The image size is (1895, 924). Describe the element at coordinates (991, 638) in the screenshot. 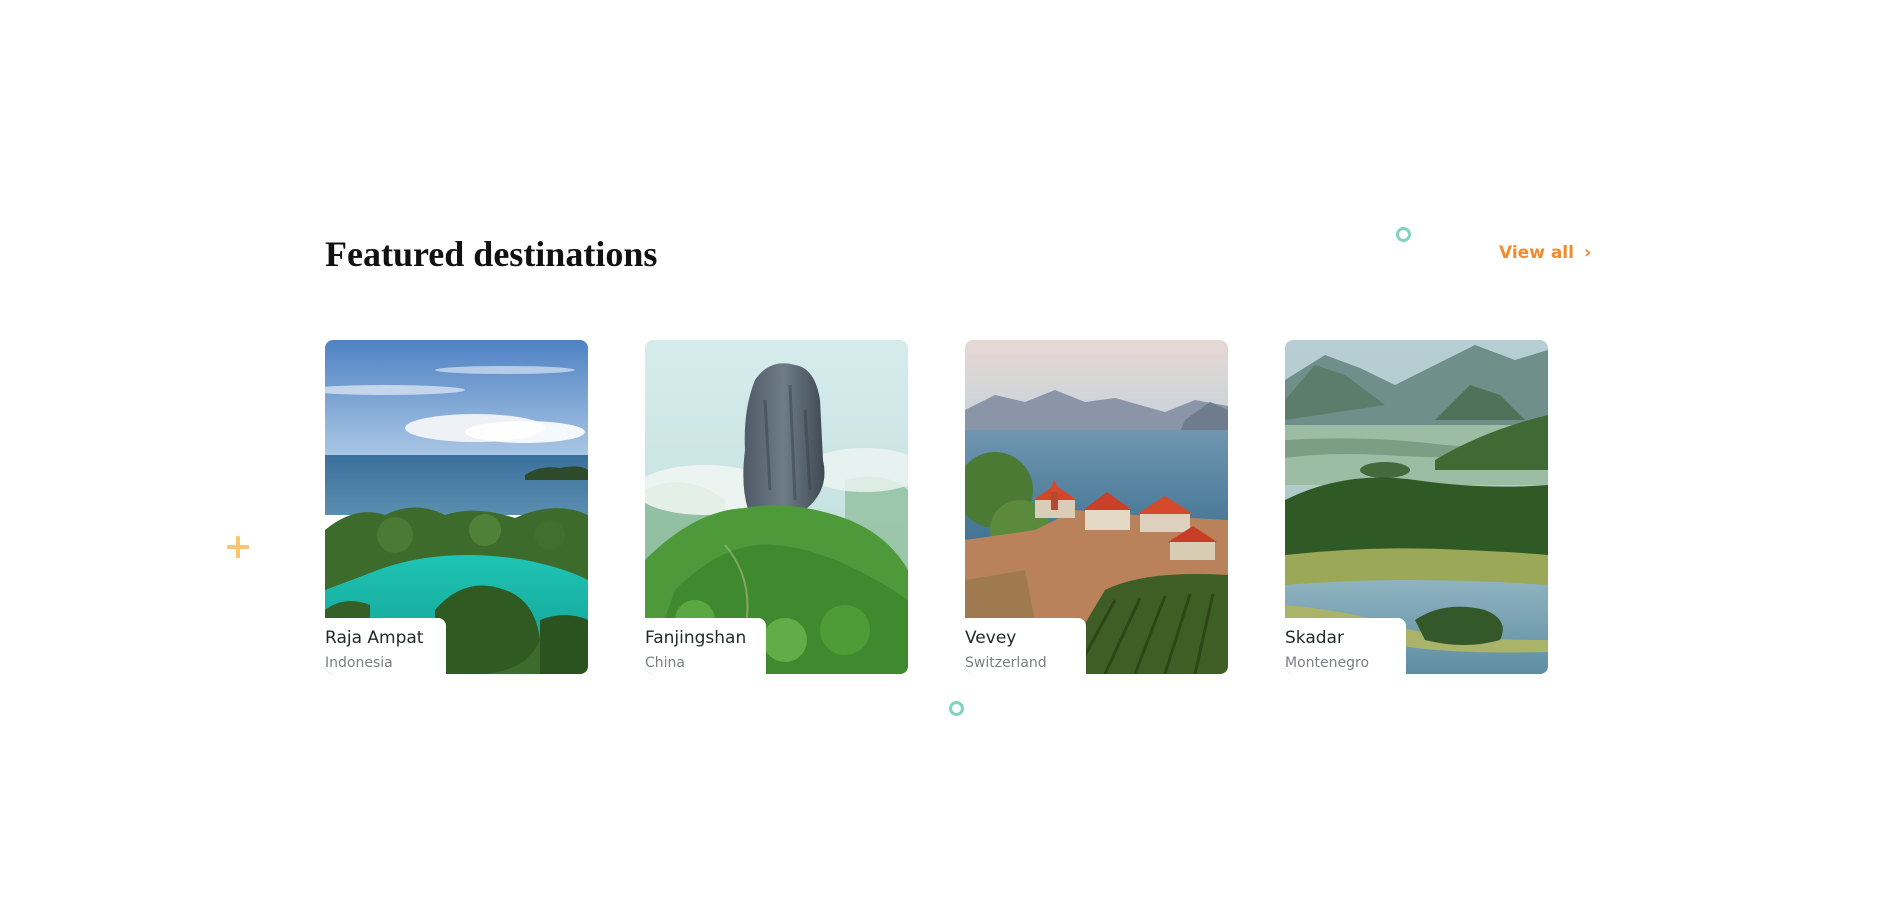

I see `destination-name: Vevey` at that location.